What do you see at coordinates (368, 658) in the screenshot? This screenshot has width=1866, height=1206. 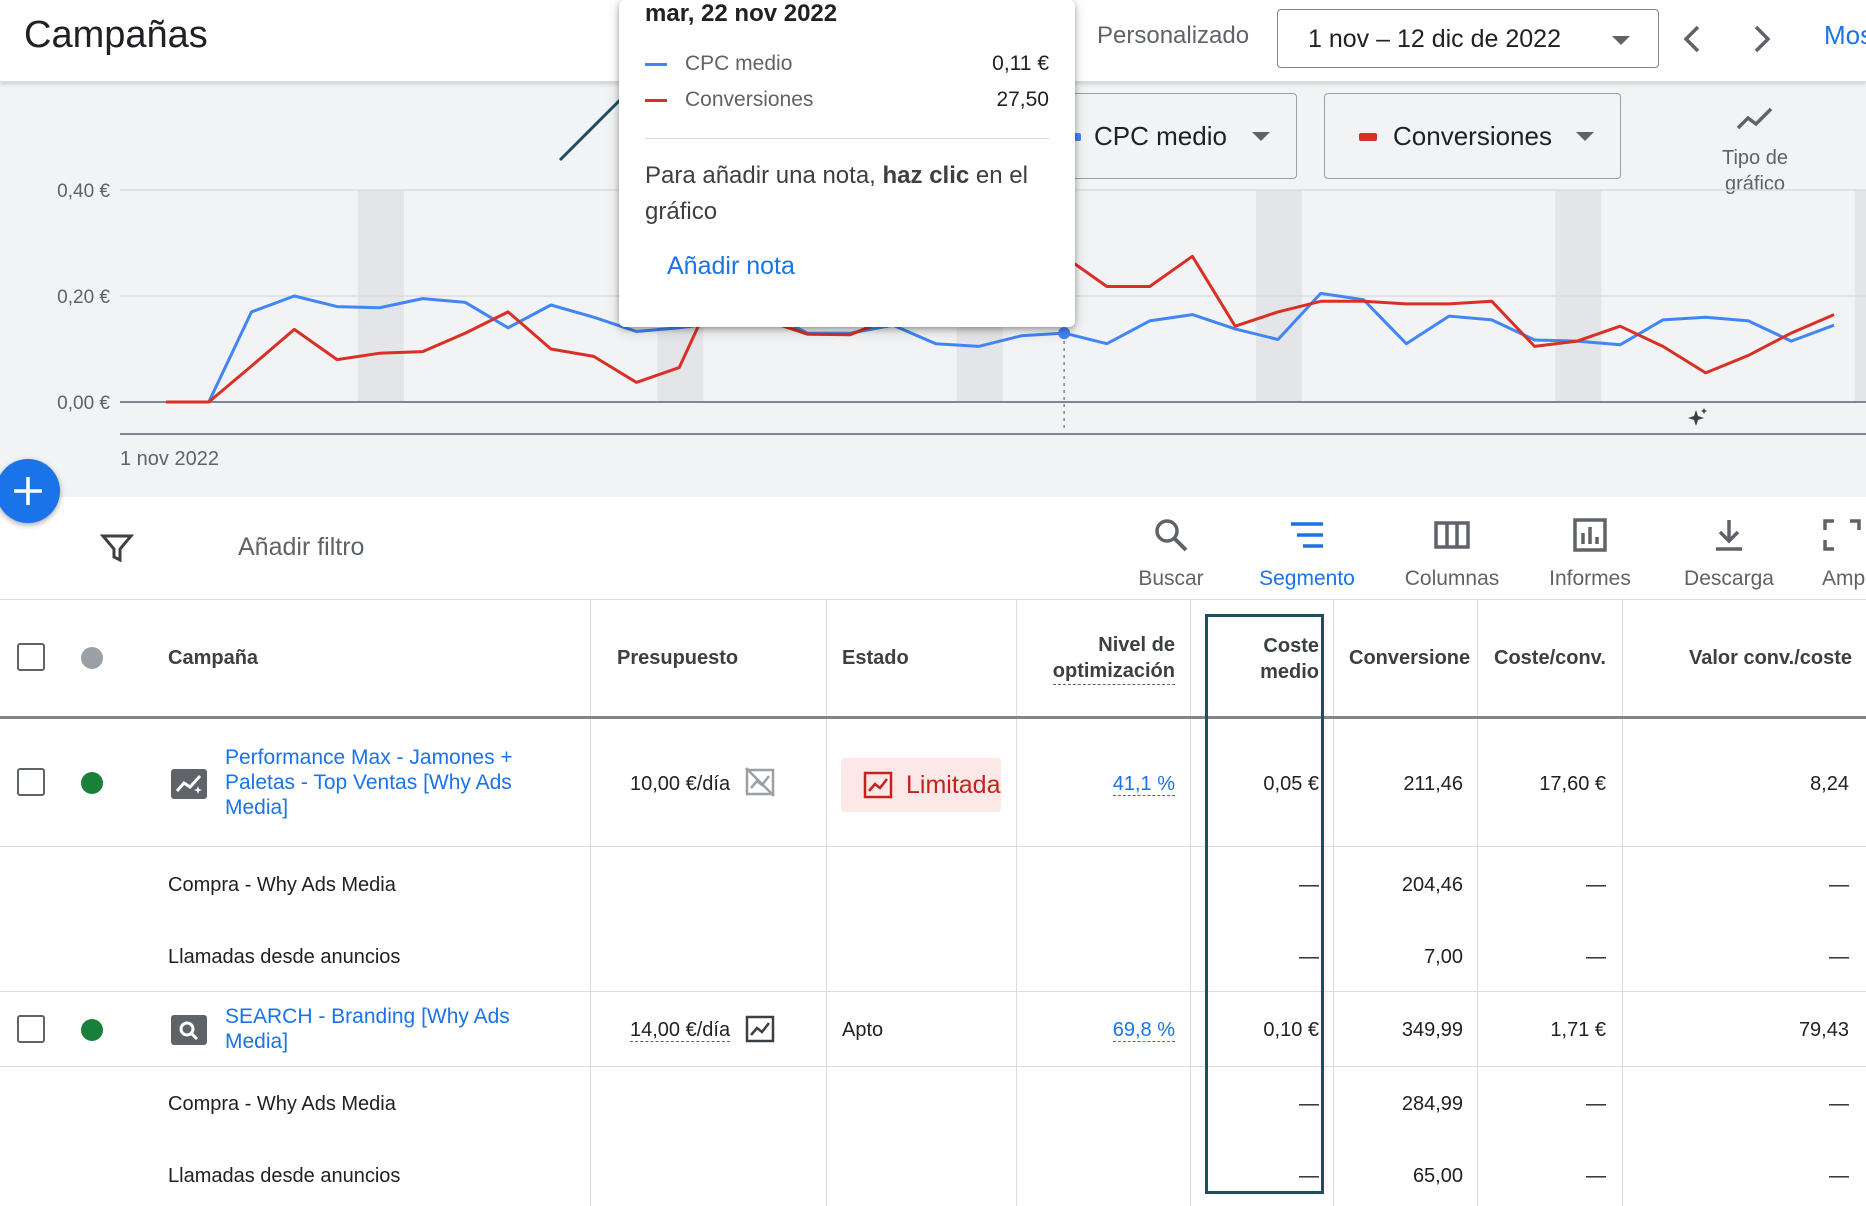 I see `header-campaign: Campaña` at bounding box center [368, 658].